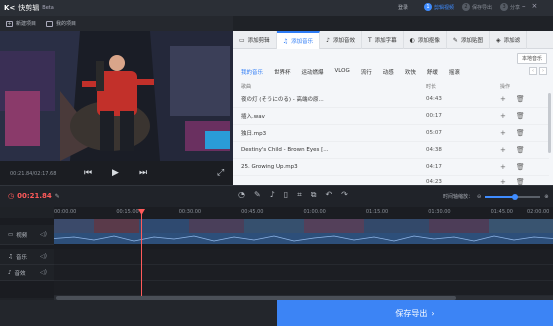 The image size is (553, 326). What do you see at coordinates (26, 24) in the screenshot?
I see `new-project-label: 新建项目` at bounding box center [26, 24].